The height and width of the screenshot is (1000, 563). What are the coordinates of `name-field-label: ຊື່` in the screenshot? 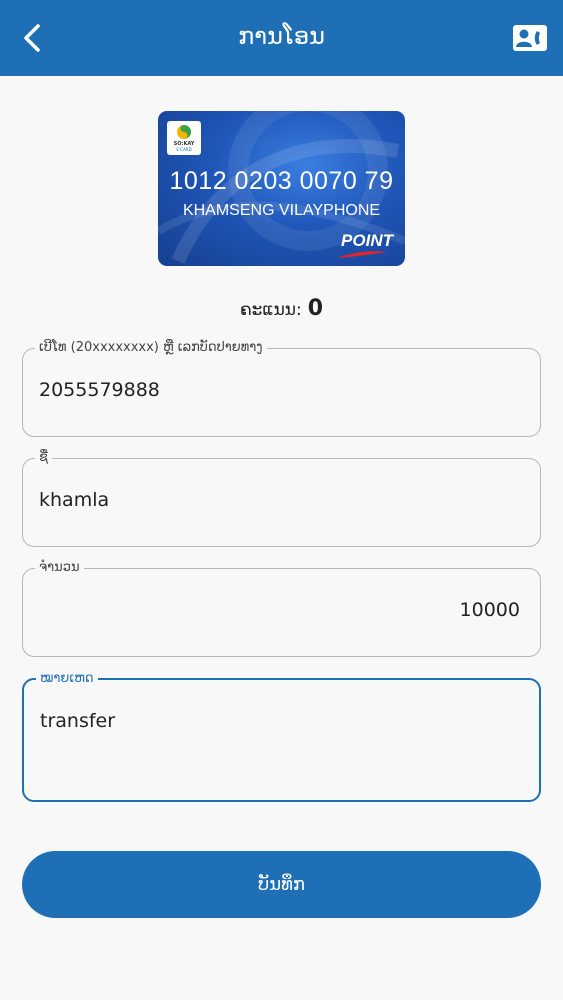 It's located at (43, 458).